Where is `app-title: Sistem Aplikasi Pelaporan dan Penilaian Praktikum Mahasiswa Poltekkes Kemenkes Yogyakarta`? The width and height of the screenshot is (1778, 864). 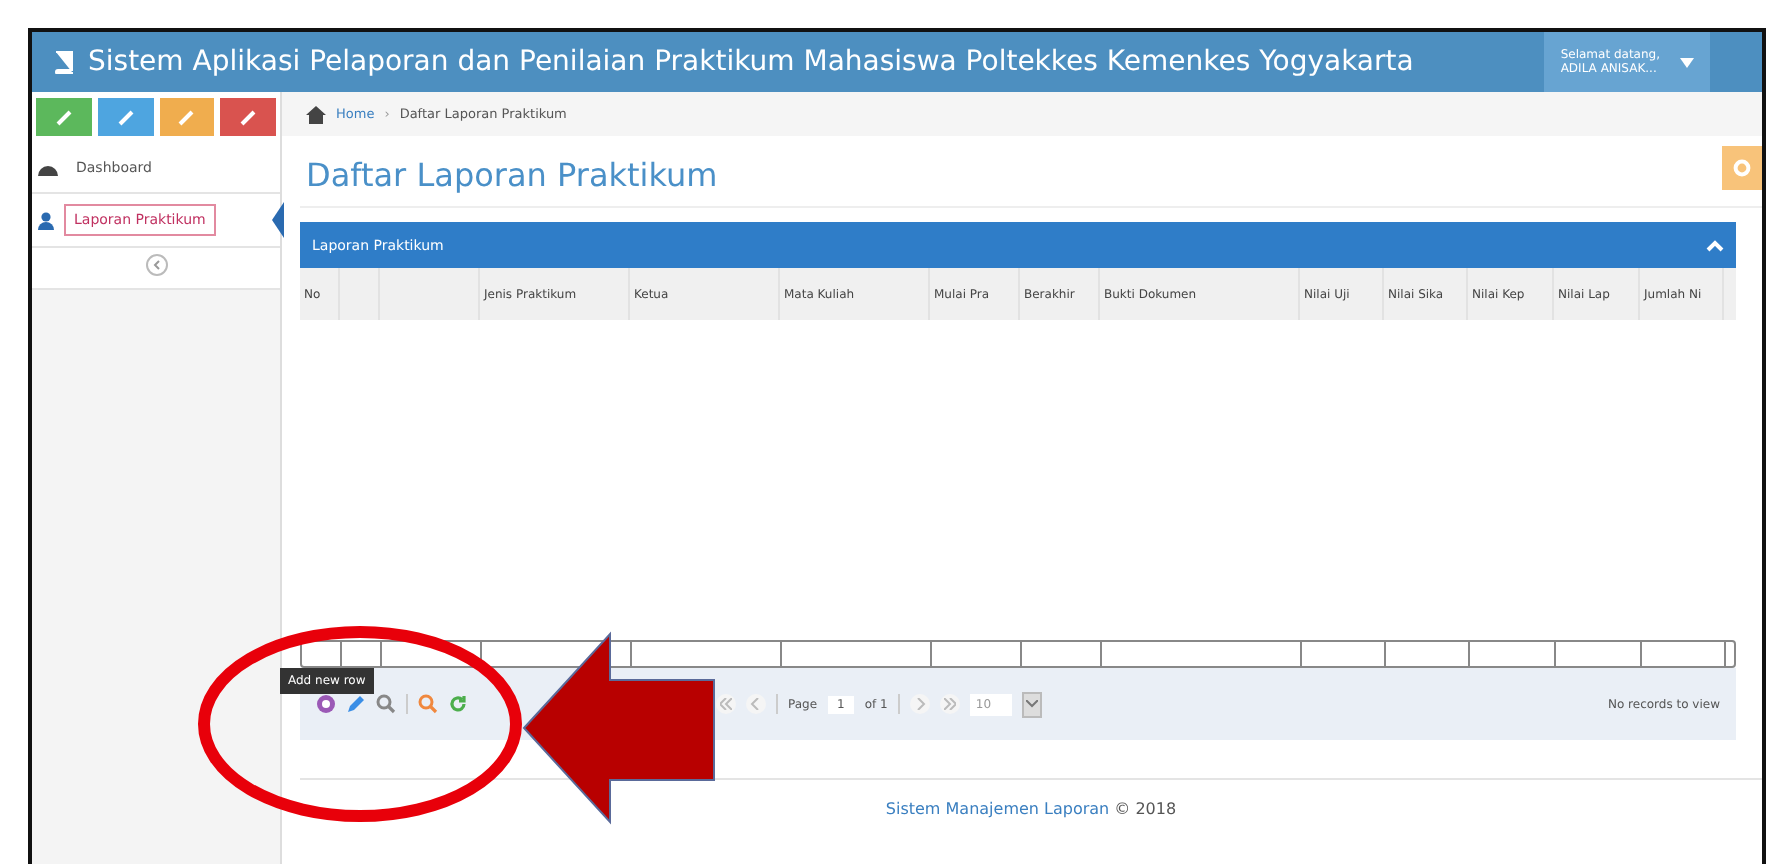 app-title: Sistem Aplikasi Pelaporan dan Penilaian Praktikum Mahasiswa Poltekkes Kemenkes Yogyakarta is located at coordinates (752, 62).